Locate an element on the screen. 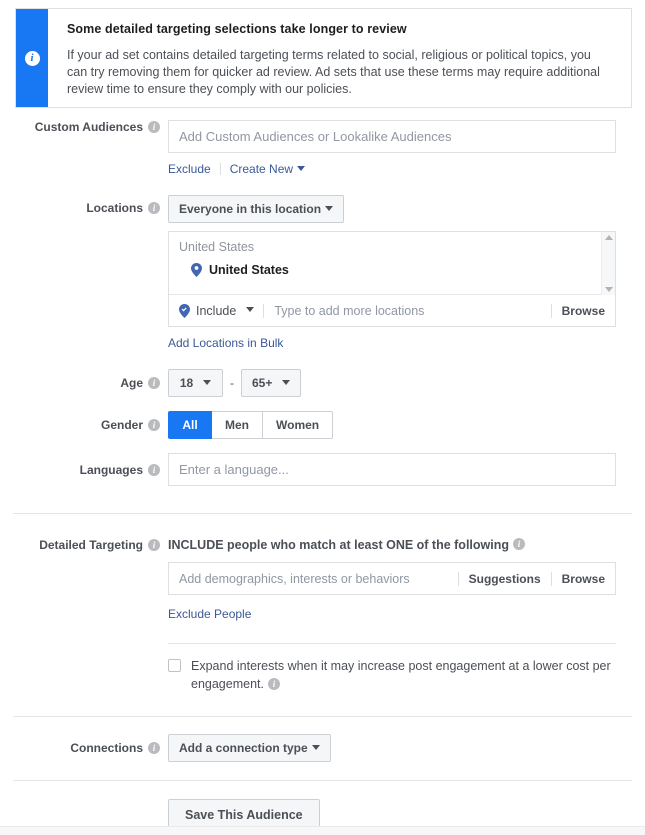 The width and height of the screenshot is (645, 835). exclude-audiences-link: Exclude is located at coordinates (189, 169).